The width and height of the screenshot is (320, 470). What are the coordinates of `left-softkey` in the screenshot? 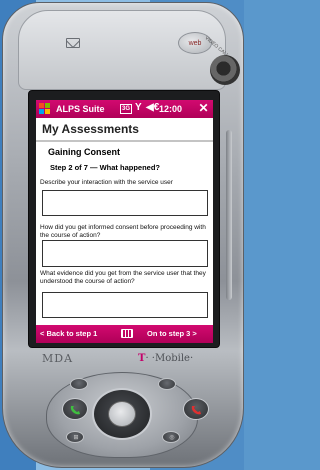 It's located at (79, 384).